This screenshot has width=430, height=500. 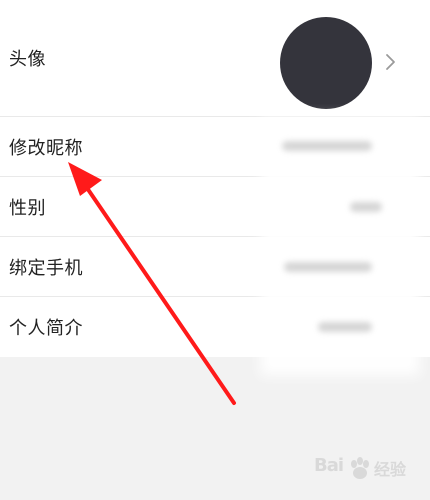 I want to click on row-label-nickname: 修改昵称, so click(x=46, y=148).